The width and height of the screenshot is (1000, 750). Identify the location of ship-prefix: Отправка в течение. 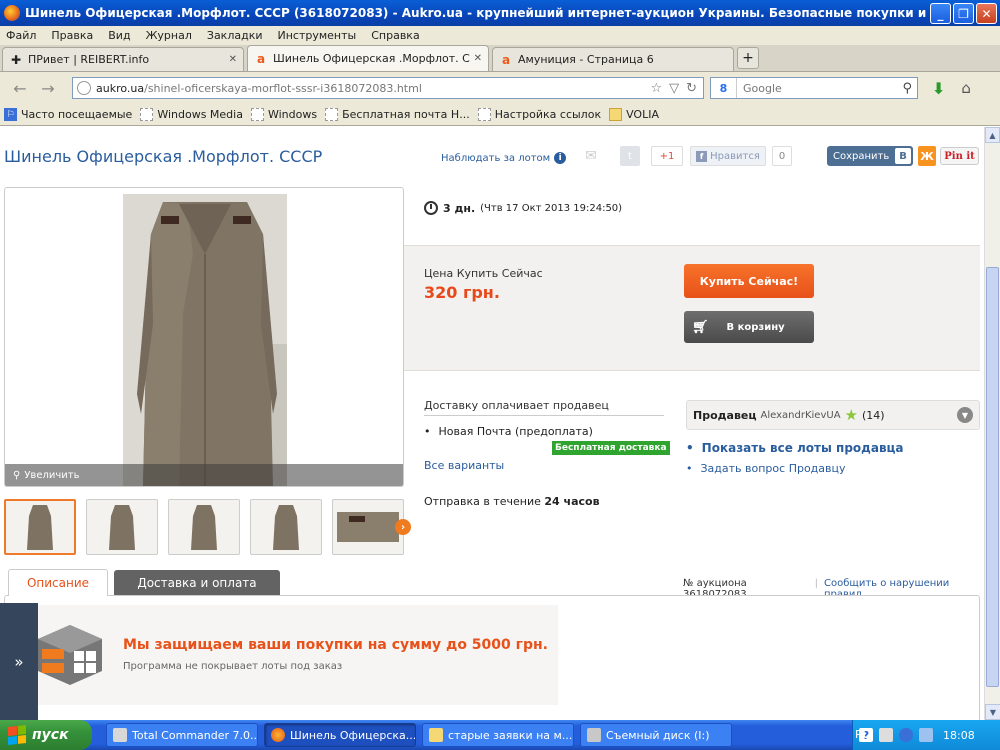
(482, 501).